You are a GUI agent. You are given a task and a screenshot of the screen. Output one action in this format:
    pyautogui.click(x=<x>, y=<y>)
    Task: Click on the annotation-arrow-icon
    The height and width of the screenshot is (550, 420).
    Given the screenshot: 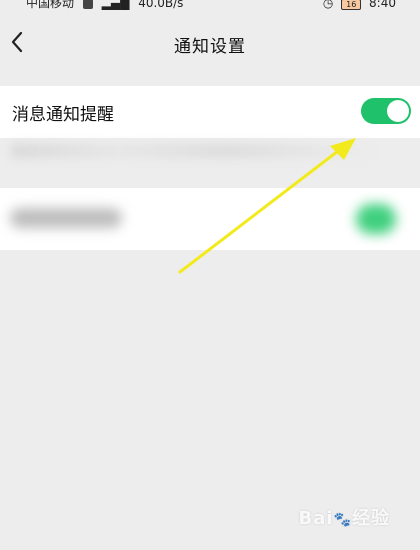 What is the action you would take?
    pyautogui.click(x=267, y=206)
    